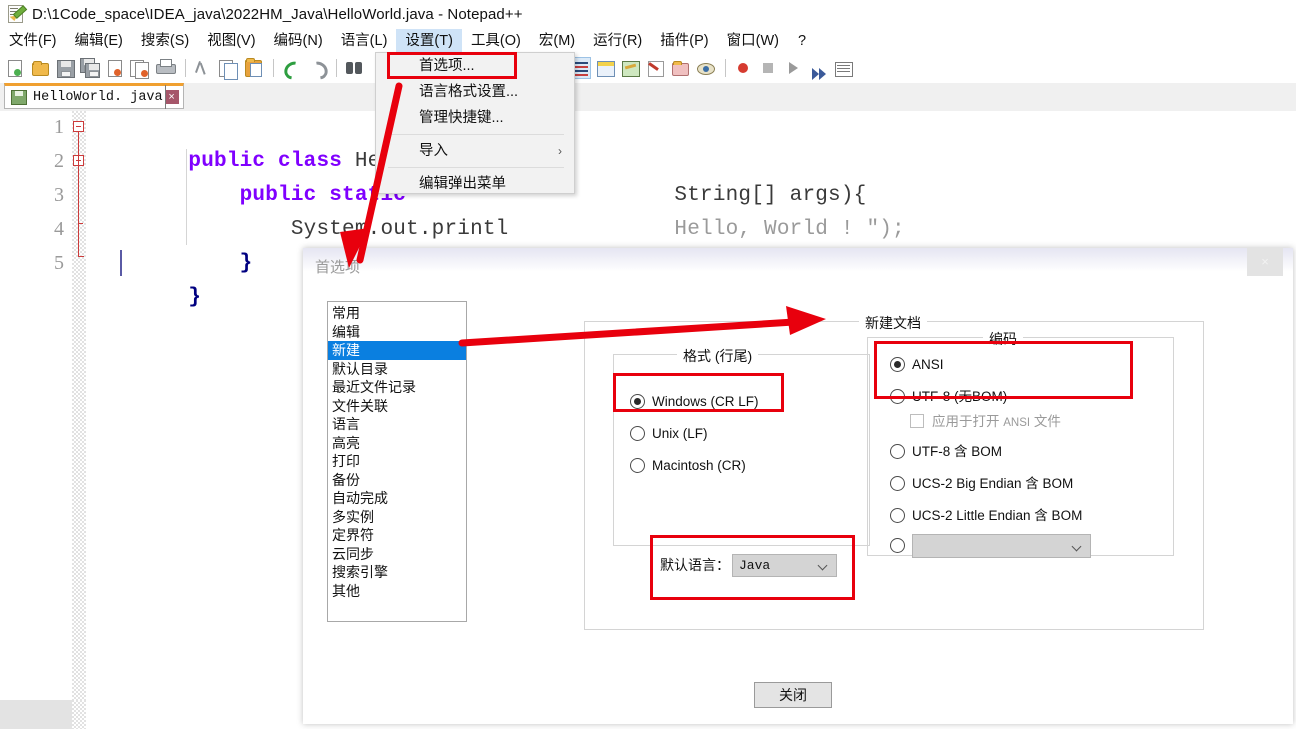 The height and width of the screenshot is (729, 1296). What do you see at coordinates (397, 369) in the screenshot?
I see `category-default-dir: 默认目录` at bounding box center [397, 369].